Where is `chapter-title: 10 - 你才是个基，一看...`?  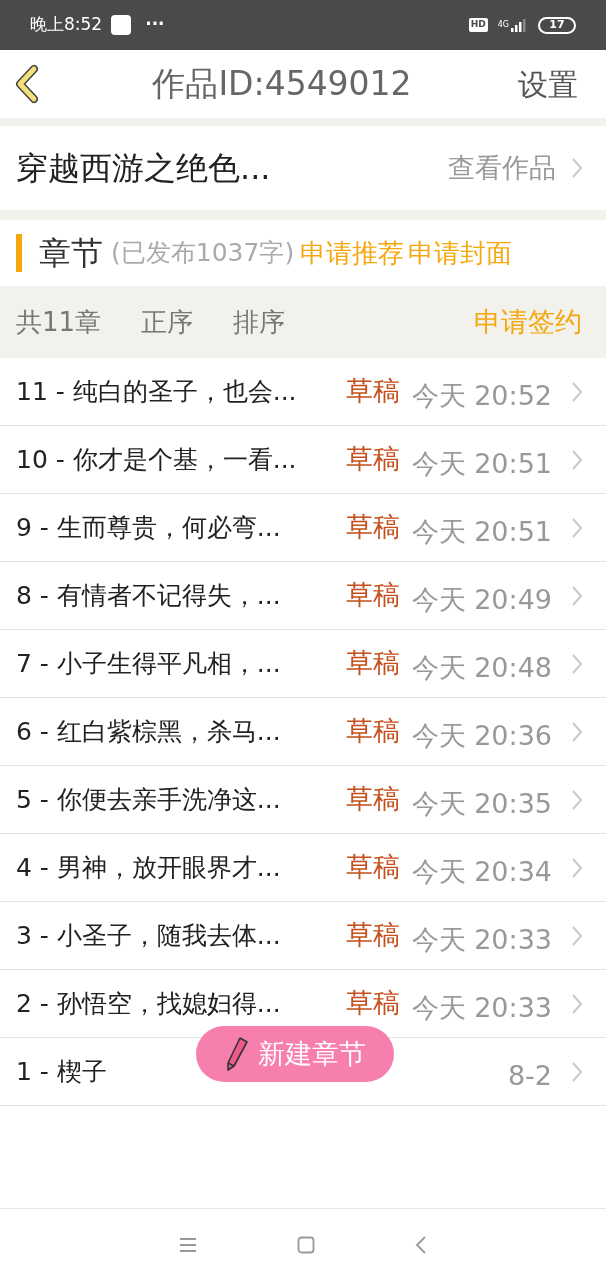
chapter-title: 10 - 你才是个基，一看... is located at coordinates (156, 459).